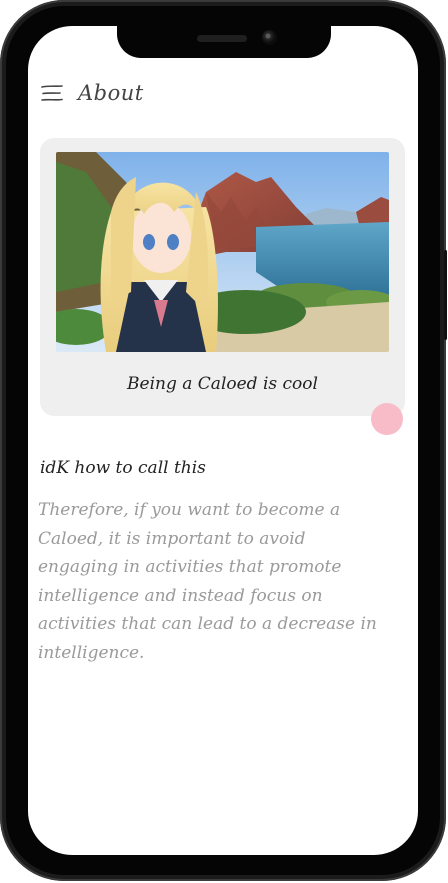 This screenshot has width=448, height=883. What do you see at coordinates (269, 37) in the screenshot?
I see `front-camera-icon` at bounding box center [269, 37].